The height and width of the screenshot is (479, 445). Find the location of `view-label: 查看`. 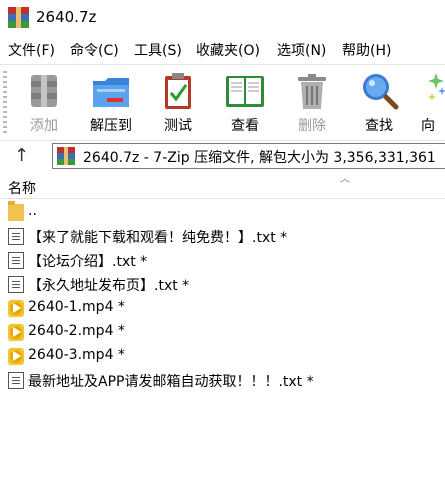

view-label: 查看 is located at coordinates (245, 126).